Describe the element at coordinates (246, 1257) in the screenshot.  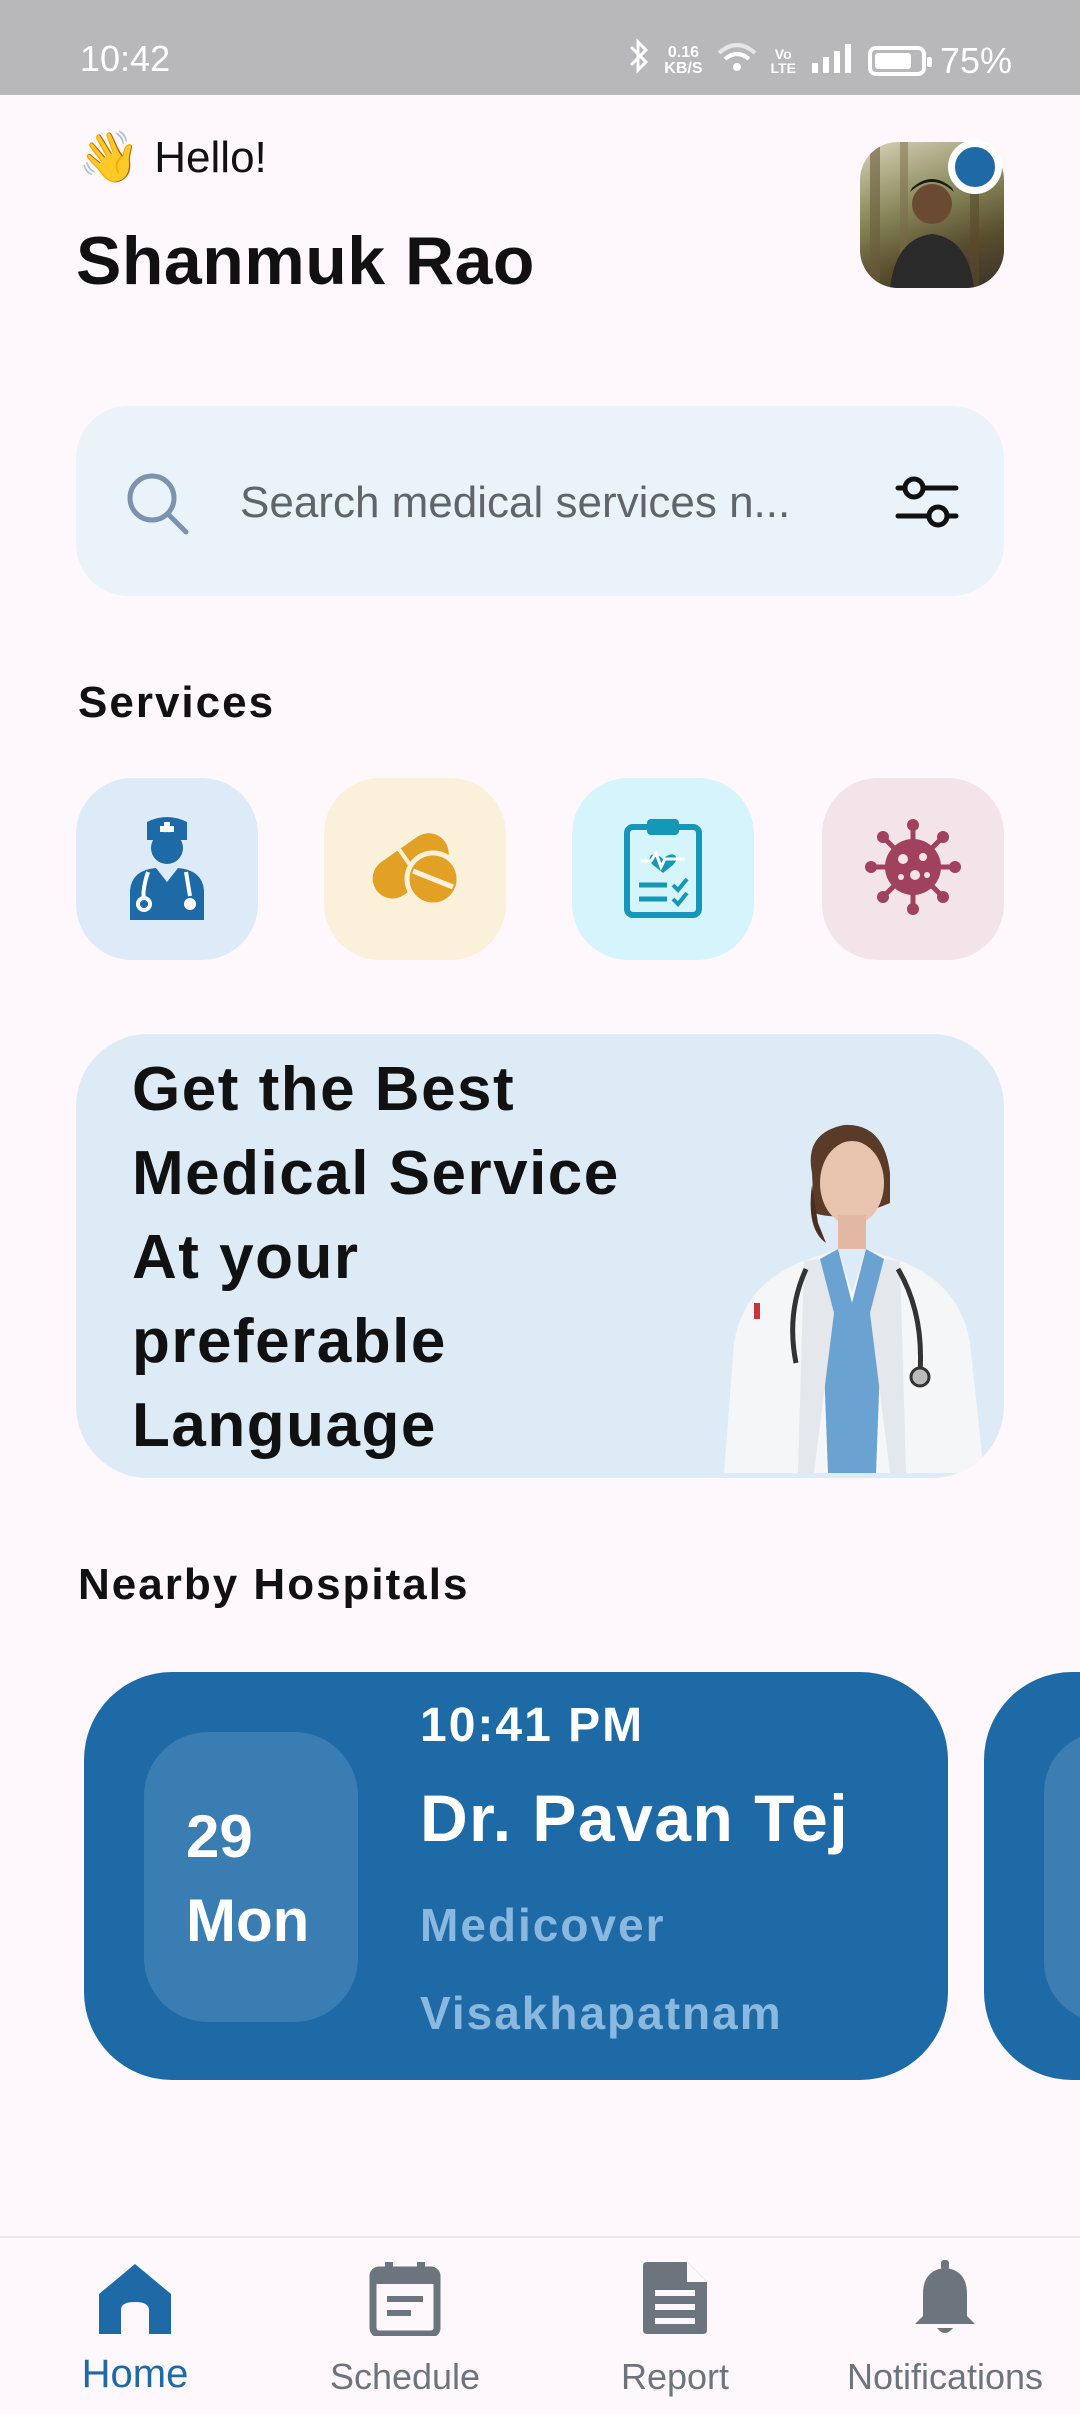
I see `banner-line: At your` at that location.